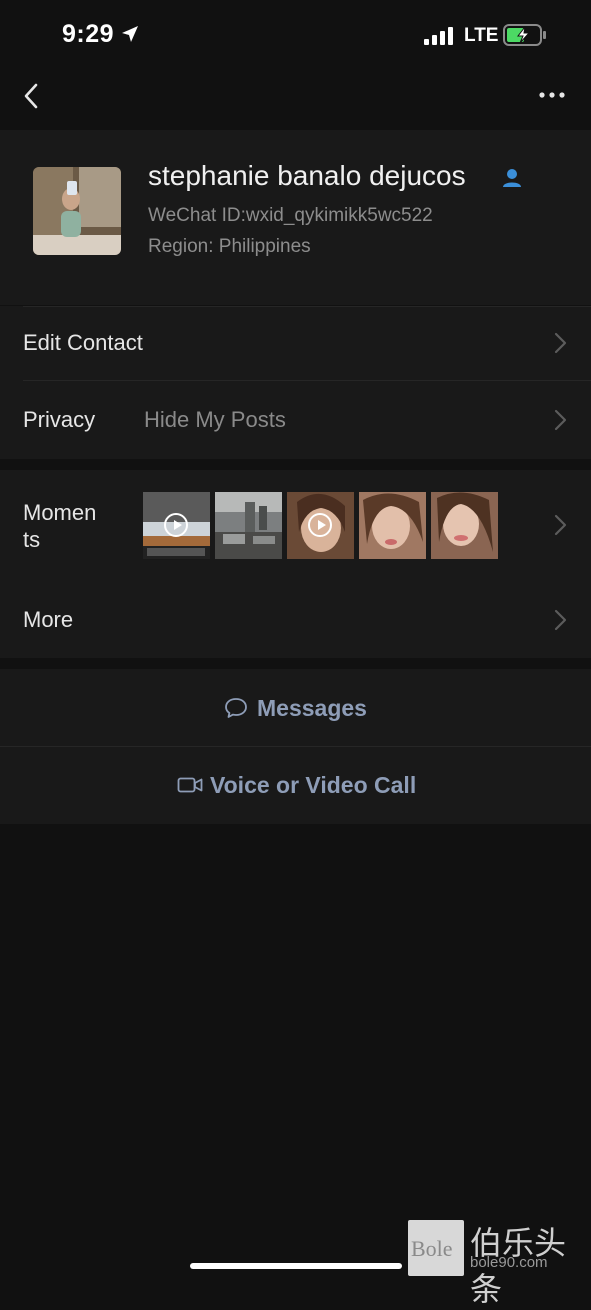 Image resolution: width=591 pixels, height=1310 pixels. I want to click on region: Region: Philippines, so click(229, 246).